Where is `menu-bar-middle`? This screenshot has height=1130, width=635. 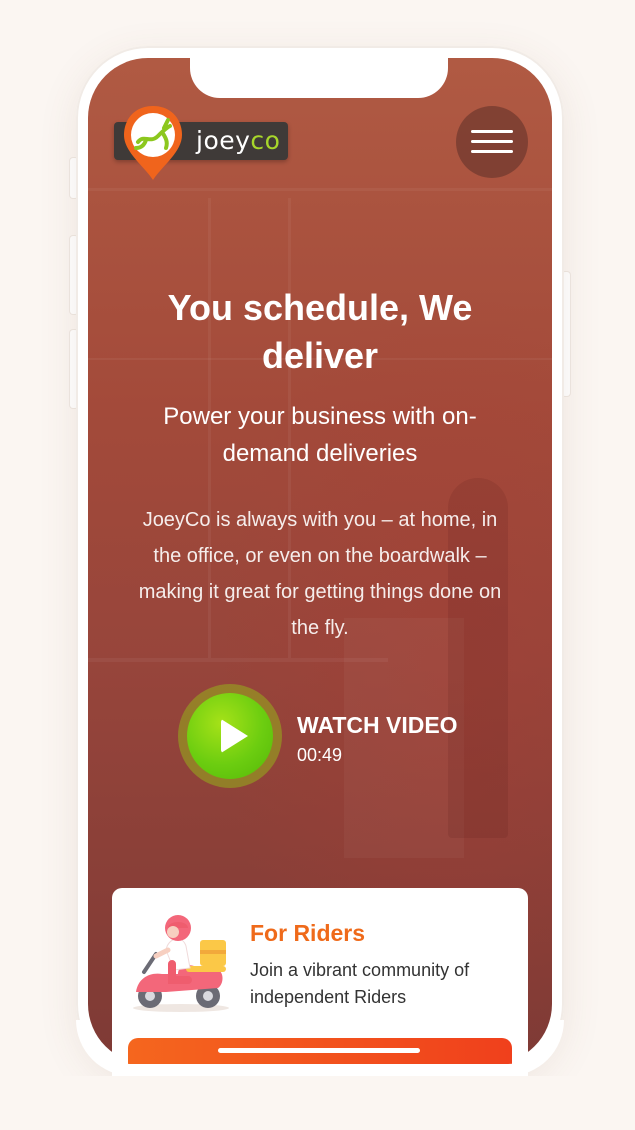
menu-bar-middle is located at coordinates (492, 141).